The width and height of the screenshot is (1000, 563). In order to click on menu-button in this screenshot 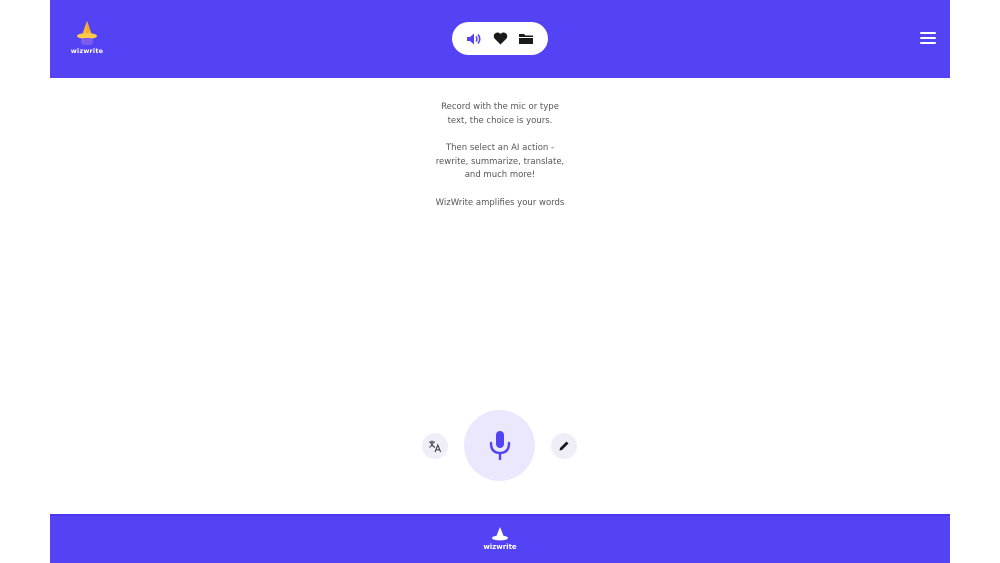, I will do `click(928, 38)`.